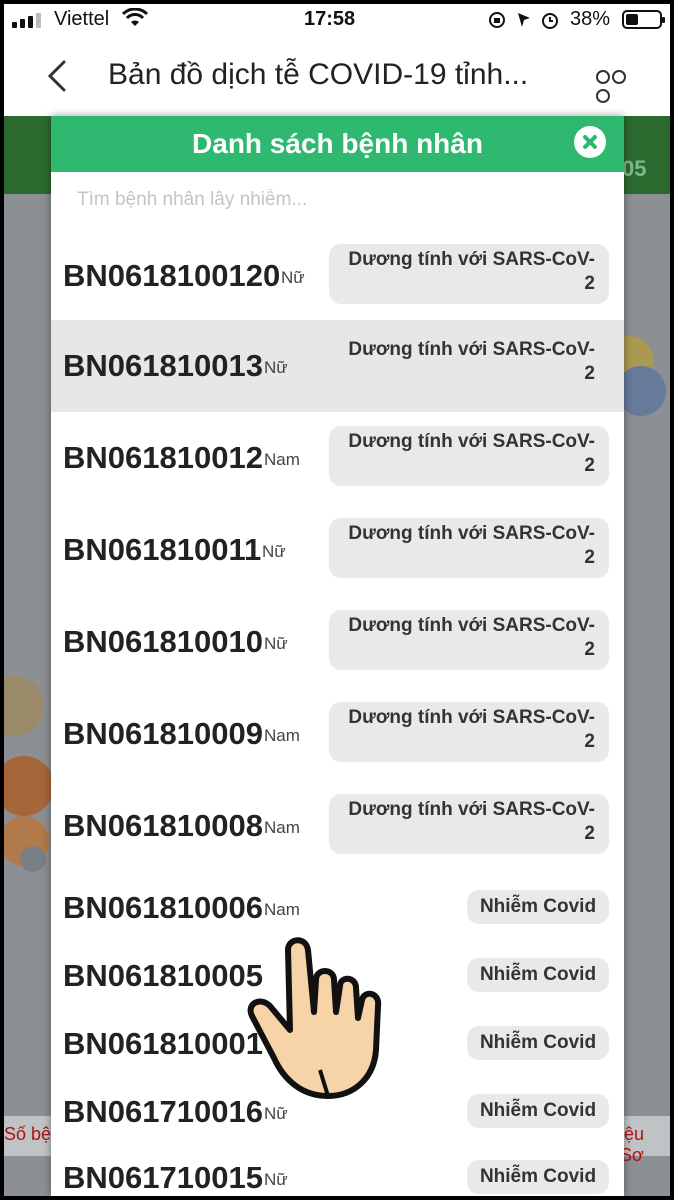  I want to click on map-header-count: 05, so click(634, 168).